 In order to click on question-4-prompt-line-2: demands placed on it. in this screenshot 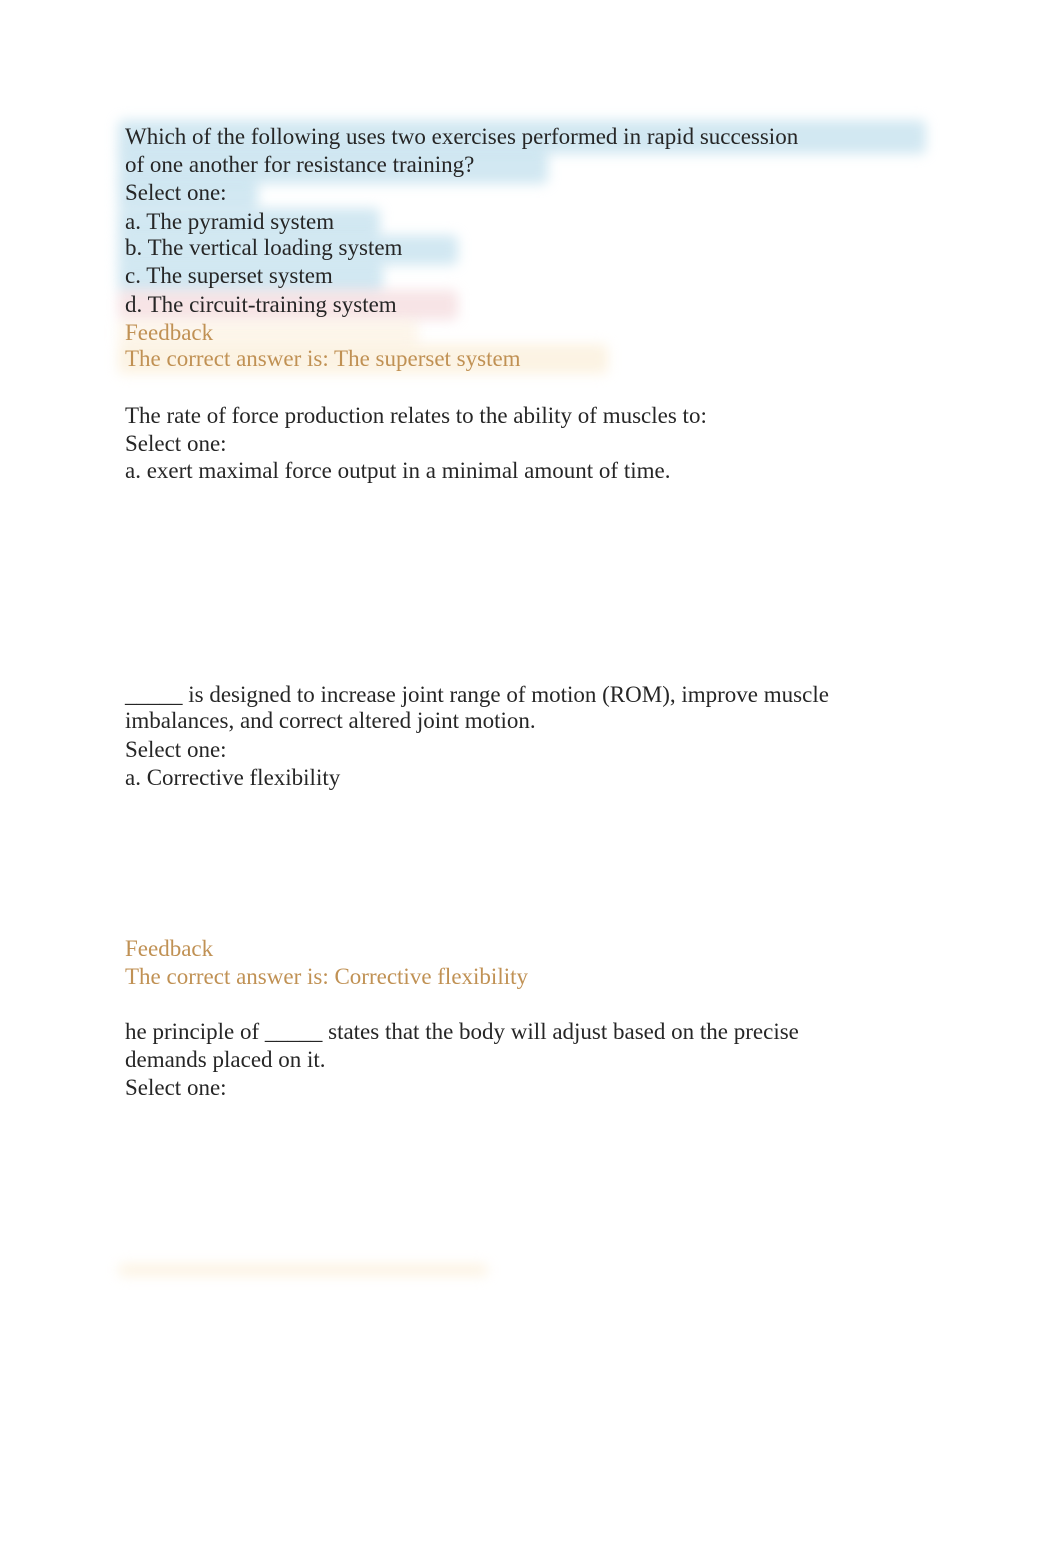, I will do `click(225, 1059)`.